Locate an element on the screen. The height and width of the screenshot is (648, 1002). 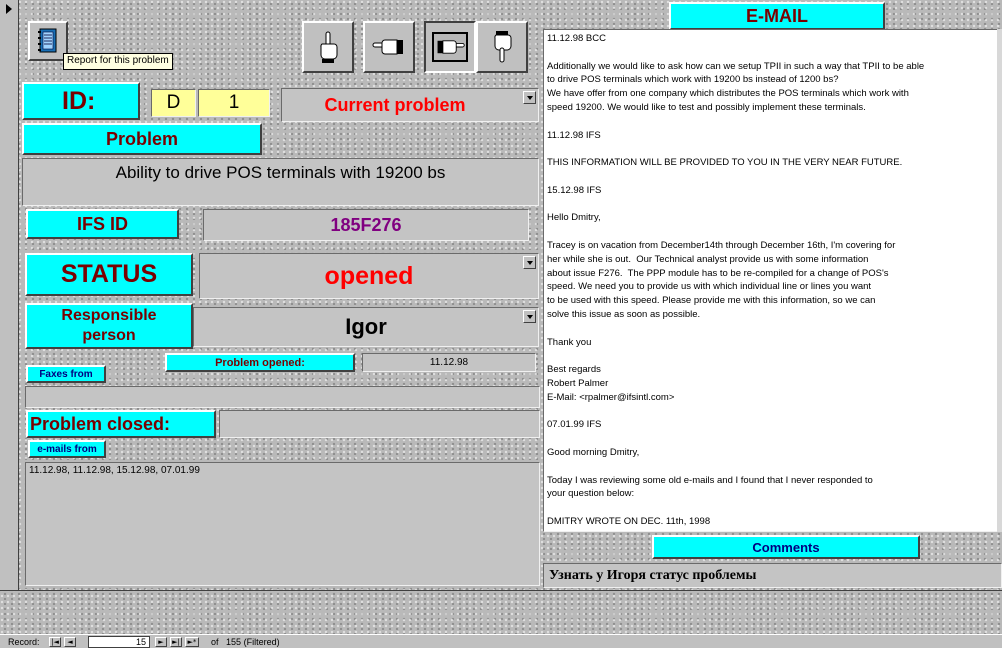
current-problem-combo: Current problem is located at coordinates (410, 105).